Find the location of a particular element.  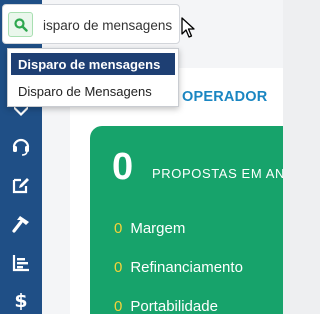

hammer-icon is located at coordinates (21, 224).